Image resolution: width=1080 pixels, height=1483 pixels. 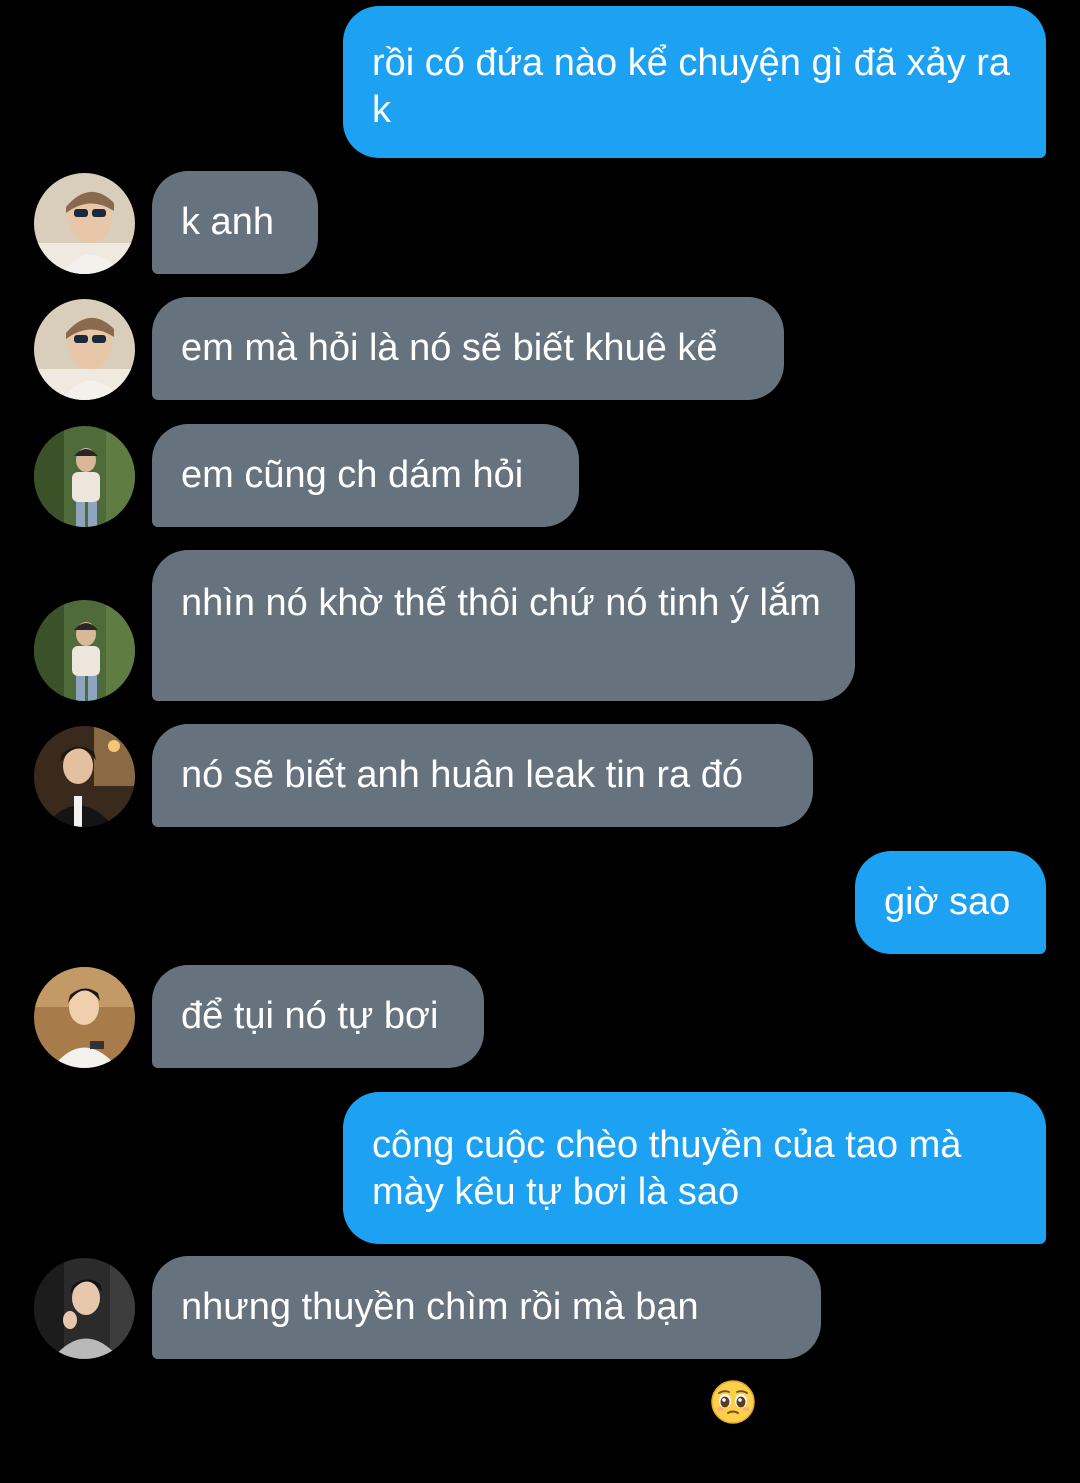 I want to click on message-bubble-outgoing: rồi có đứa nào kể chuyện gì đã xảy ra k, so click(x=694, y=82).